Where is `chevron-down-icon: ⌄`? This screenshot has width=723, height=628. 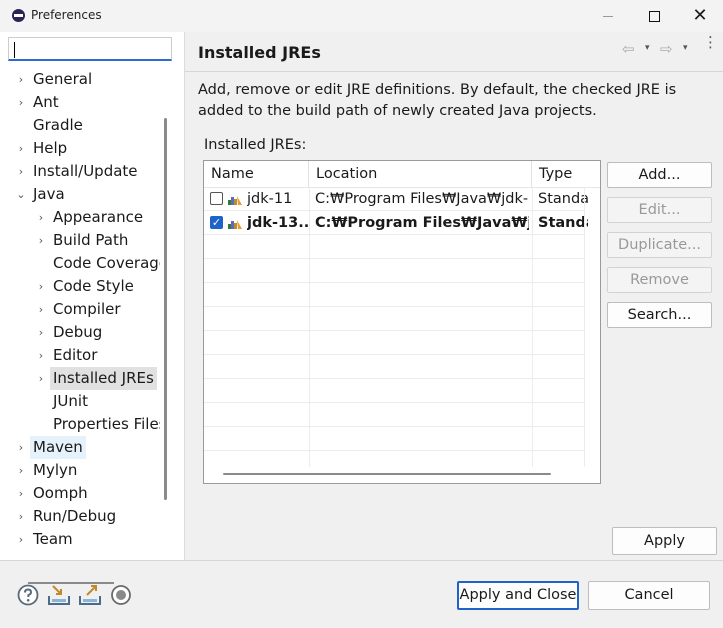
chevron-down-icon: ⌄ is located at coordinates (21, 194).